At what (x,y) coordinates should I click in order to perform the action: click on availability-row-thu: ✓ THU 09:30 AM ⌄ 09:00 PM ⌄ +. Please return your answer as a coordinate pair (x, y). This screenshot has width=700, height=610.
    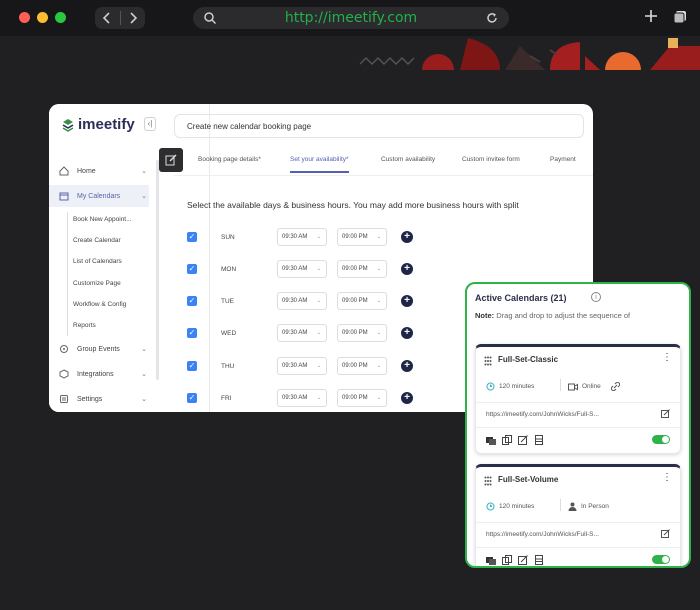
    Looking at the image, I should click on (317, 368).